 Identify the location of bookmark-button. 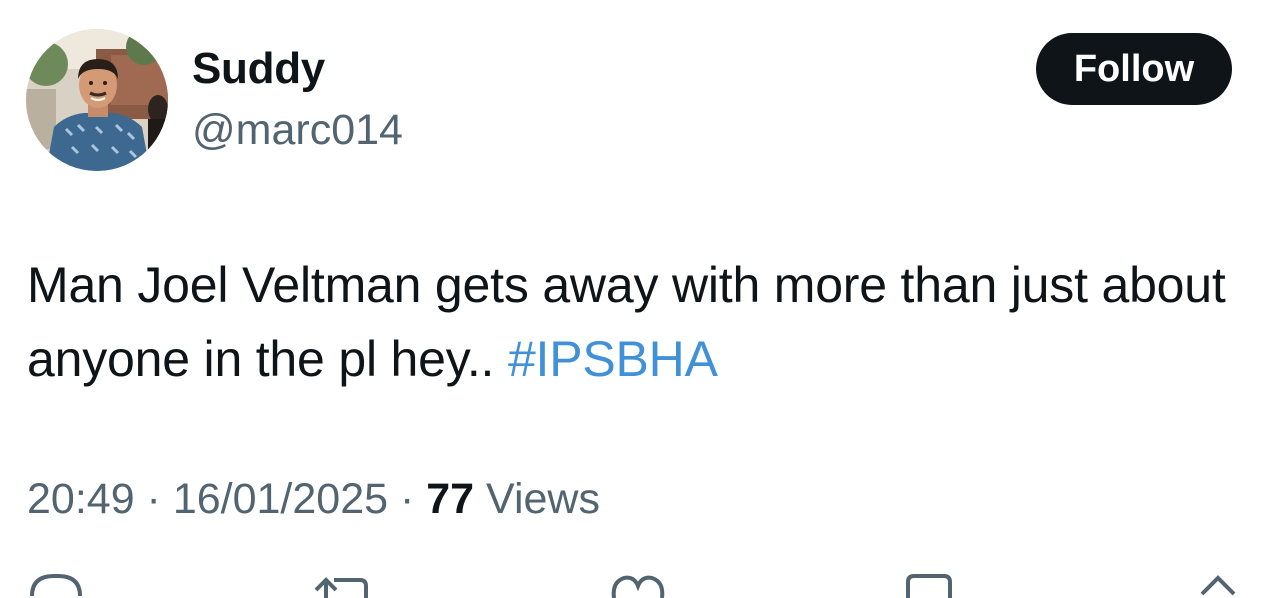
(929, 583).